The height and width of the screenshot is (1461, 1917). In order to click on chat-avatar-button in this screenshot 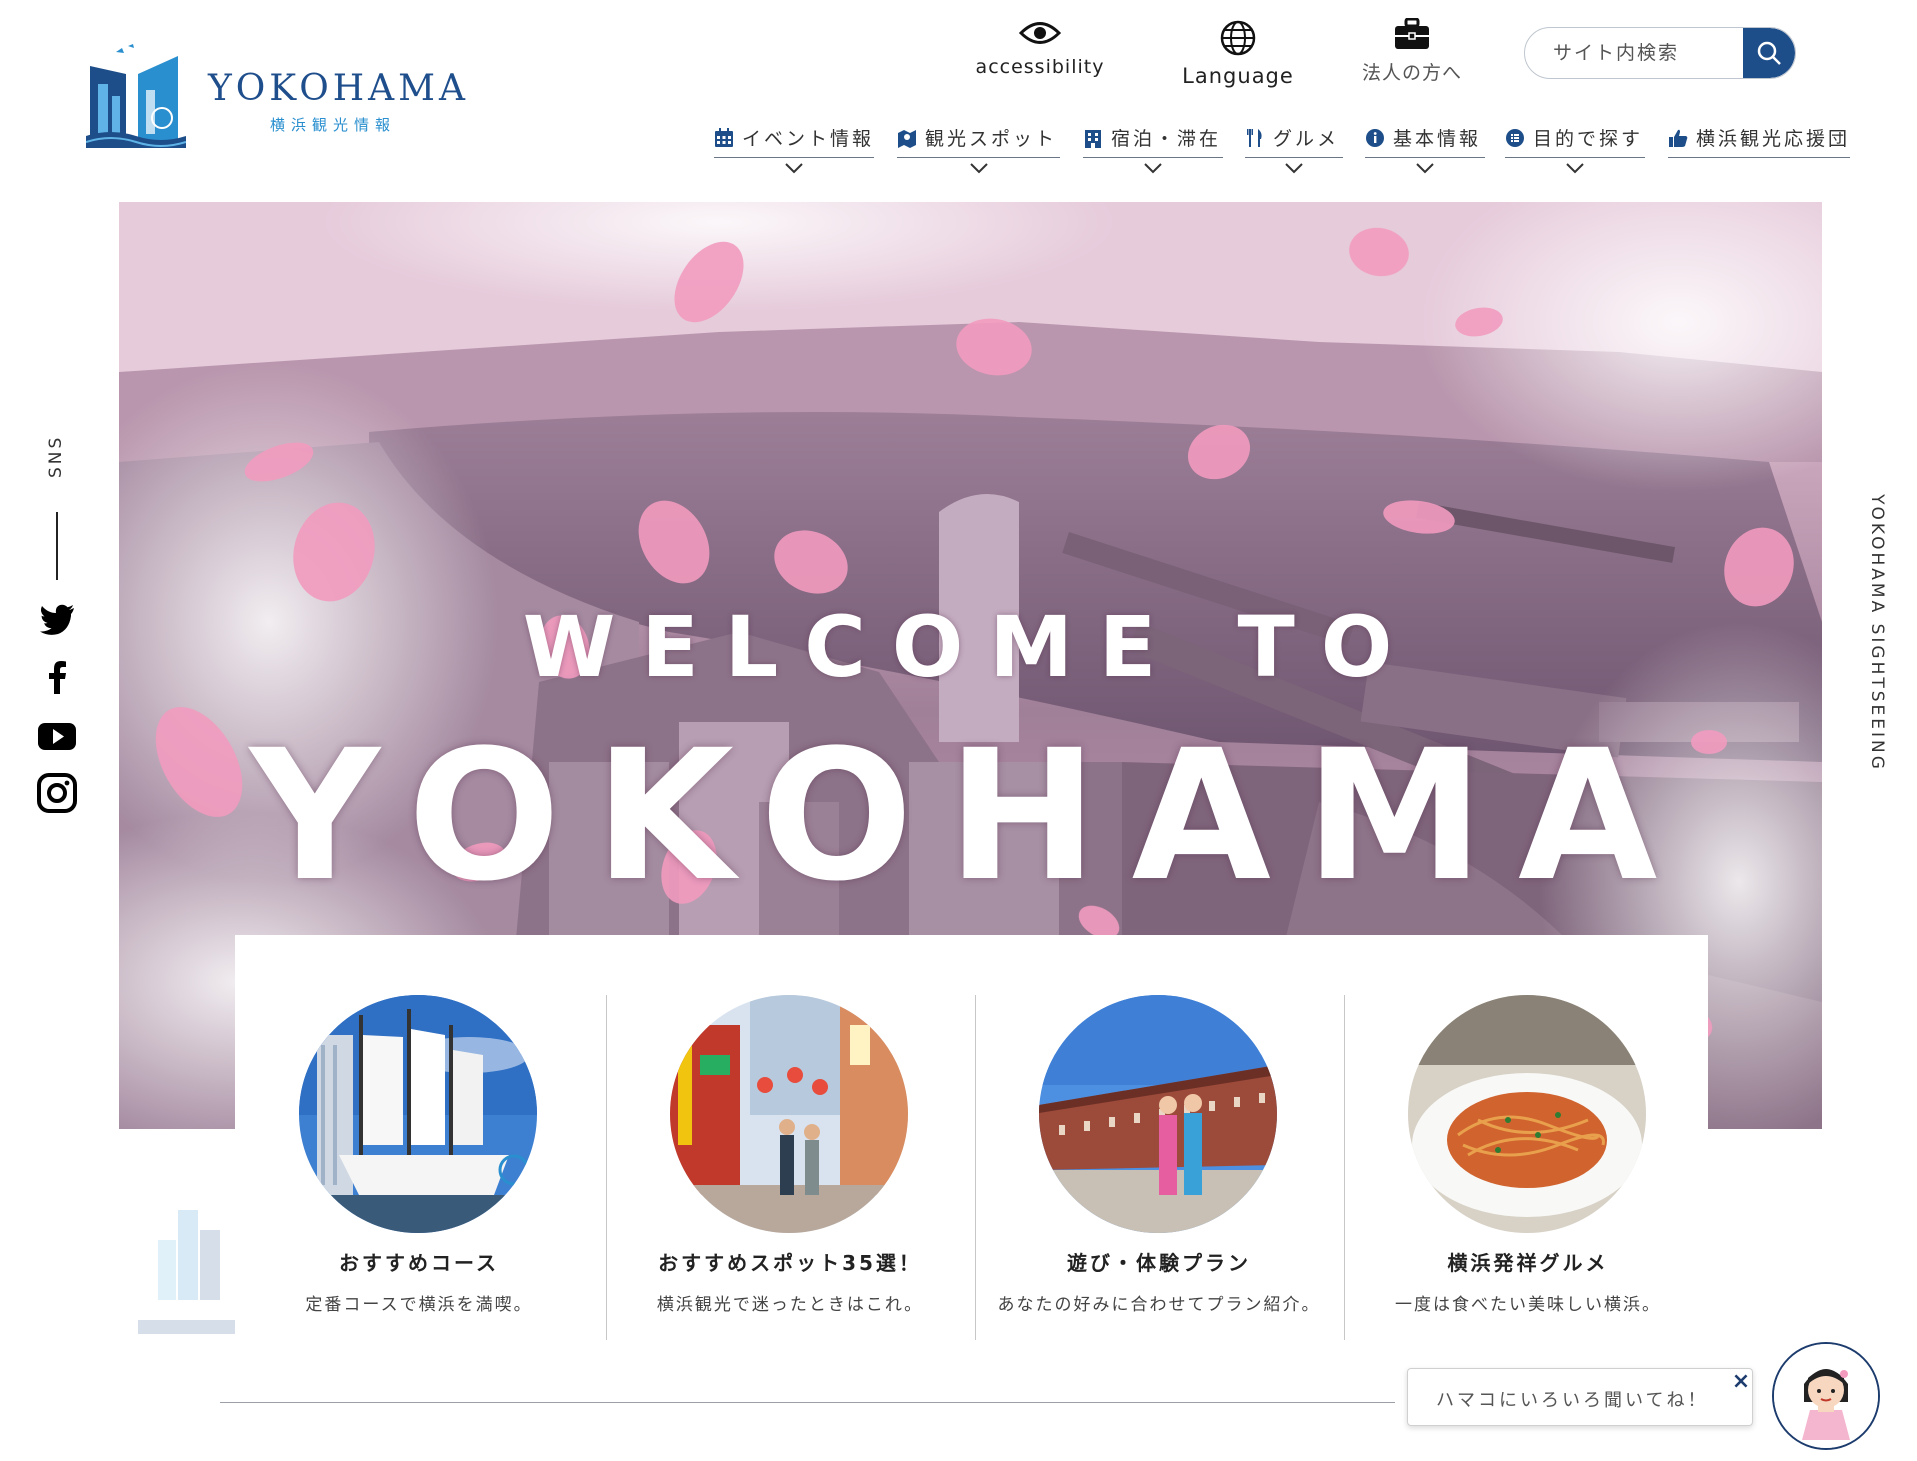, I will do `click(1826, 1396)`.